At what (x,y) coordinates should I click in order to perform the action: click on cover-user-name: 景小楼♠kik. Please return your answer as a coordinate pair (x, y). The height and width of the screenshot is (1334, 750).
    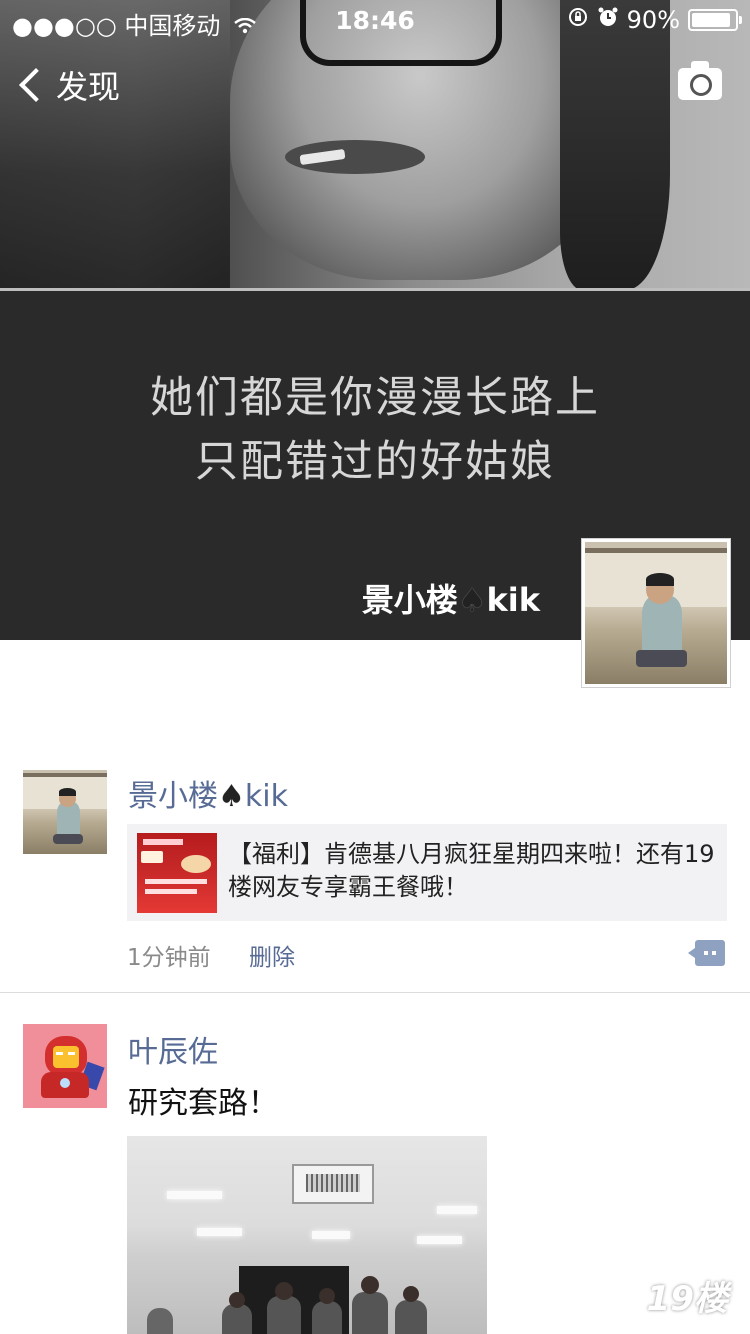
    Looking at the image, I should click on (451, 598).